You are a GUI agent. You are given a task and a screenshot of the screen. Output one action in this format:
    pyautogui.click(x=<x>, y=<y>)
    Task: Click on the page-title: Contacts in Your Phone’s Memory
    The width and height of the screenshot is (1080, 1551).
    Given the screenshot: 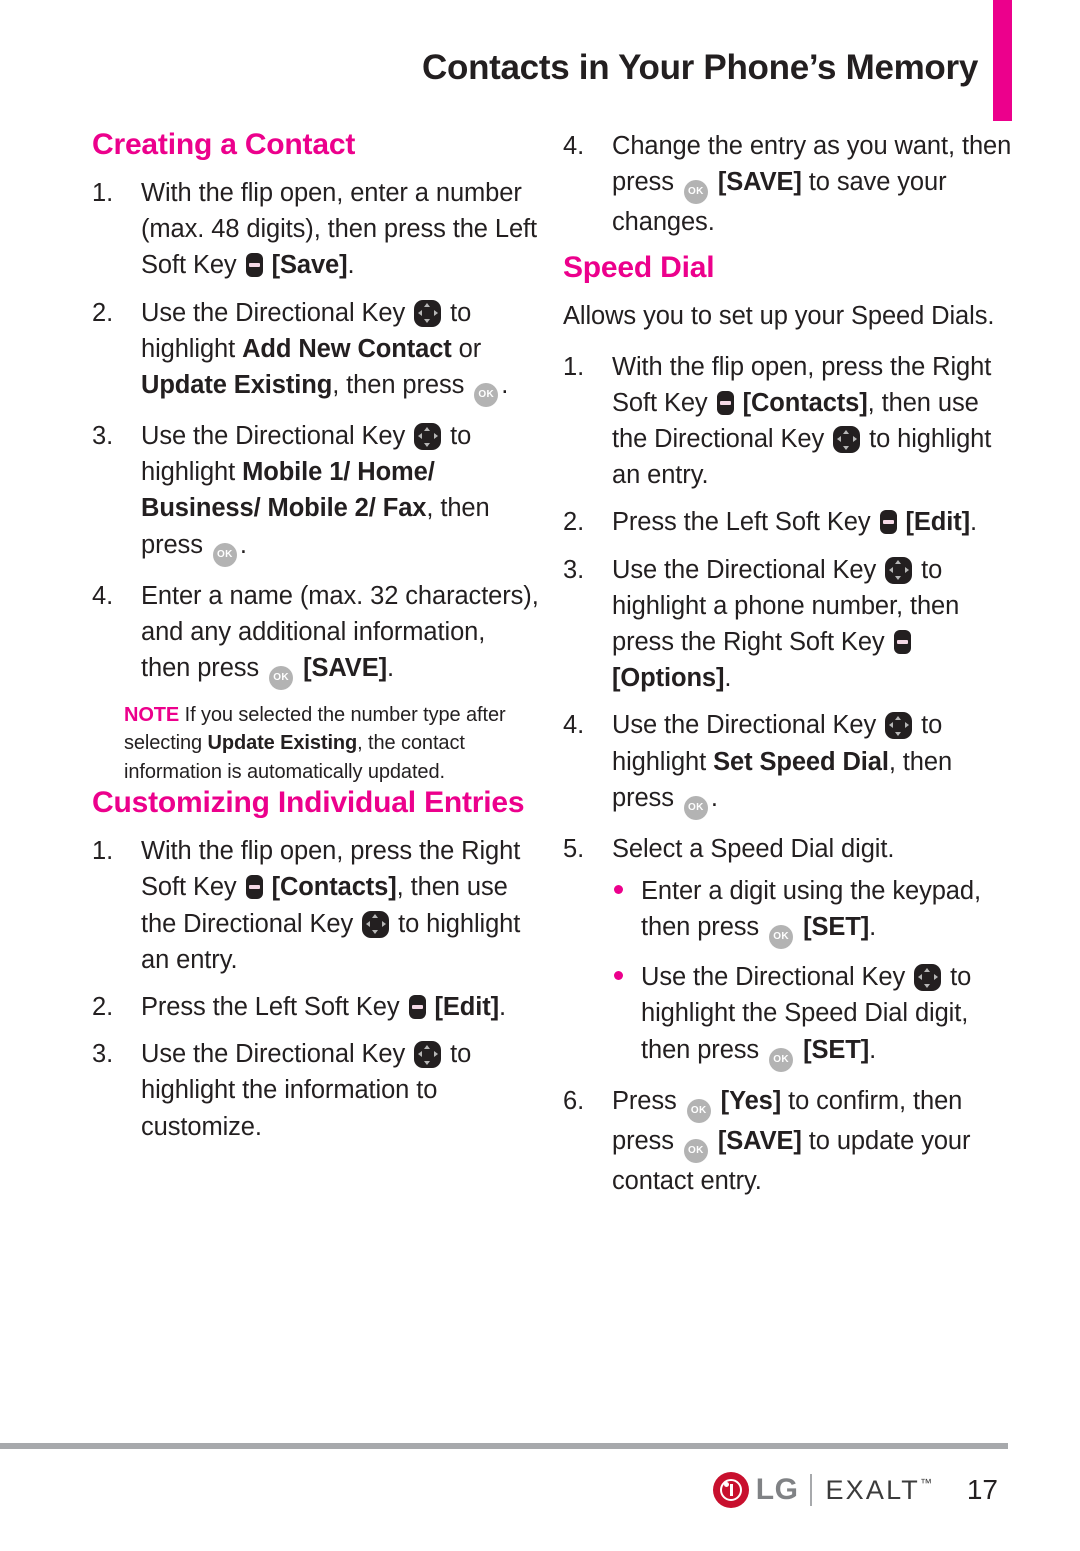 What is the action you would take?
    pyautogui.click(x=700, y=67)
    